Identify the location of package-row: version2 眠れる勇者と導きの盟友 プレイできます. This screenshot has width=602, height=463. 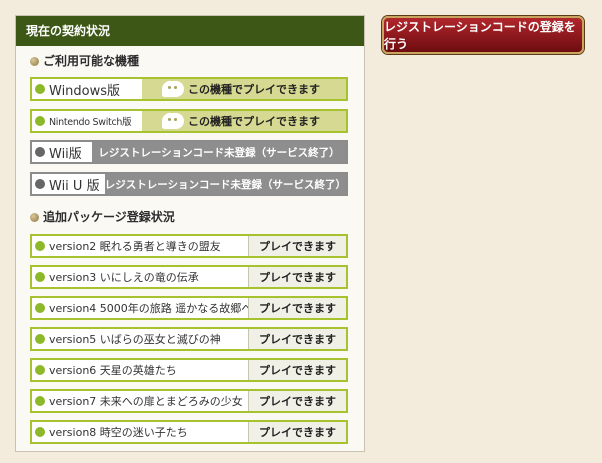
(189, 246).